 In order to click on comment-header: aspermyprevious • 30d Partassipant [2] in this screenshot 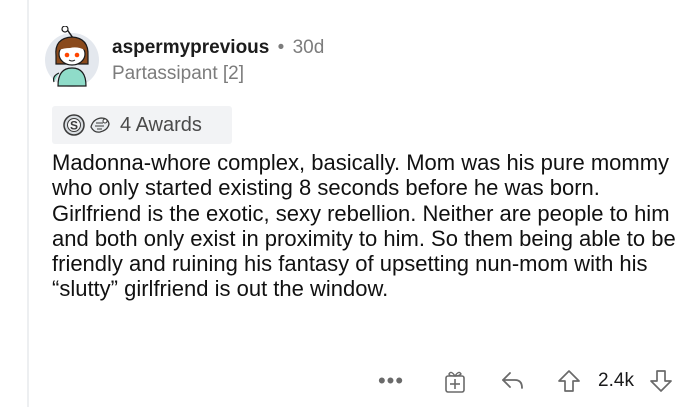, I will do `click(218, 61)`.